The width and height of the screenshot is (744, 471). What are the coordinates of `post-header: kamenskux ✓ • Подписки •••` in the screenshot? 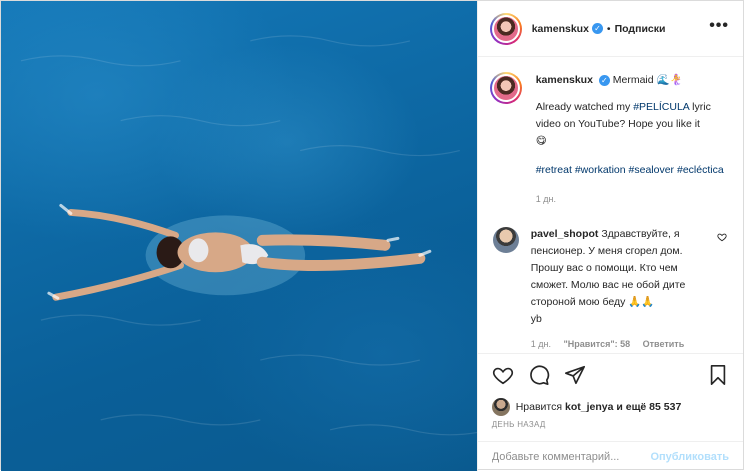 It's located at (610, 29).